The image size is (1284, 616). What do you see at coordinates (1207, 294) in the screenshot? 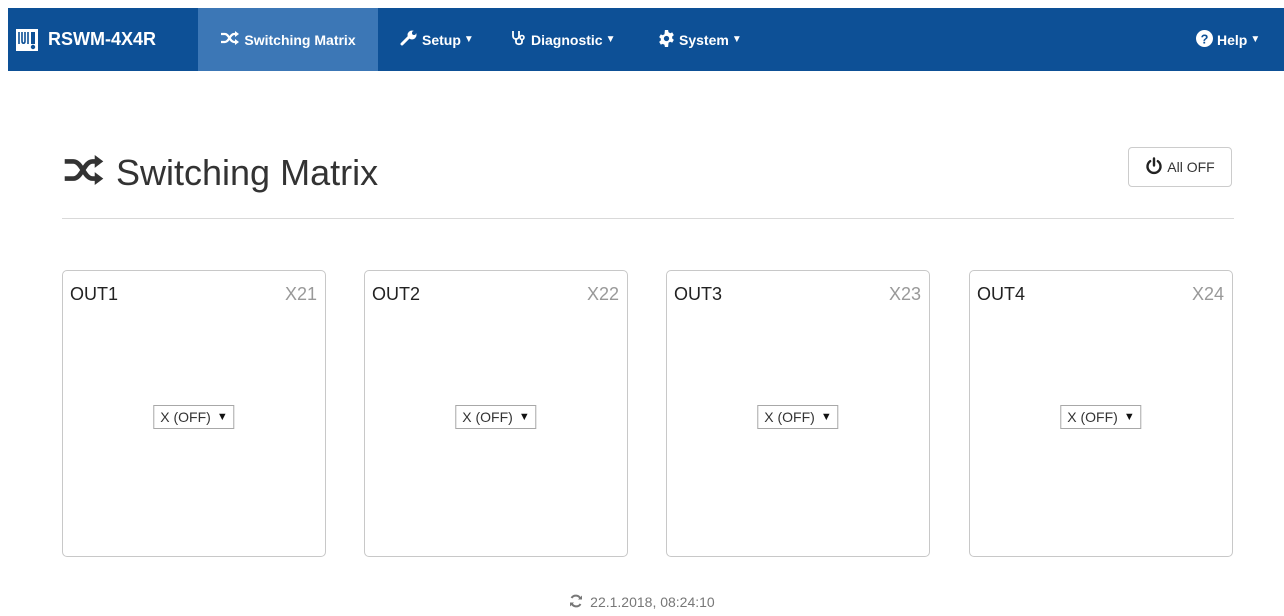
I see `connector-label: X24` at bounding box center [1207, 294].